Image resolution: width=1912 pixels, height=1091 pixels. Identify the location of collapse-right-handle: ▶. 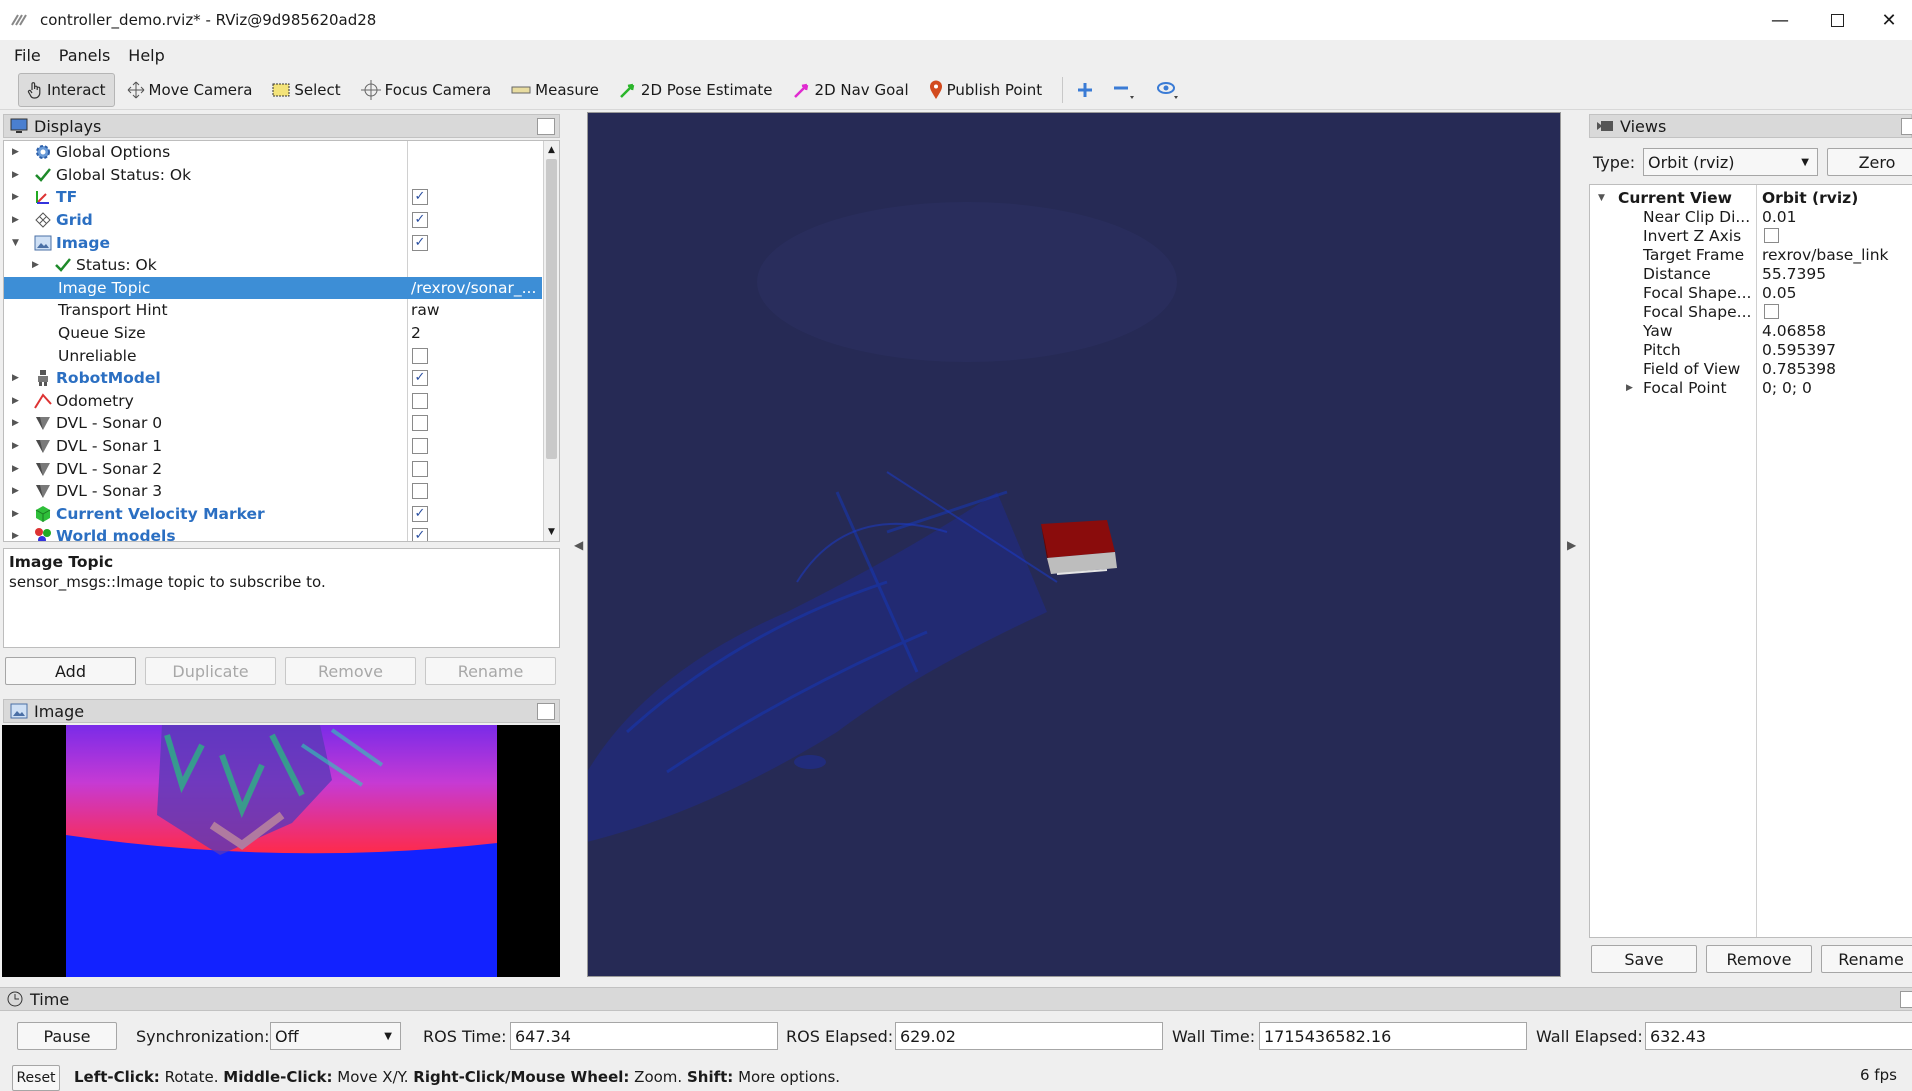
(1571, 545).